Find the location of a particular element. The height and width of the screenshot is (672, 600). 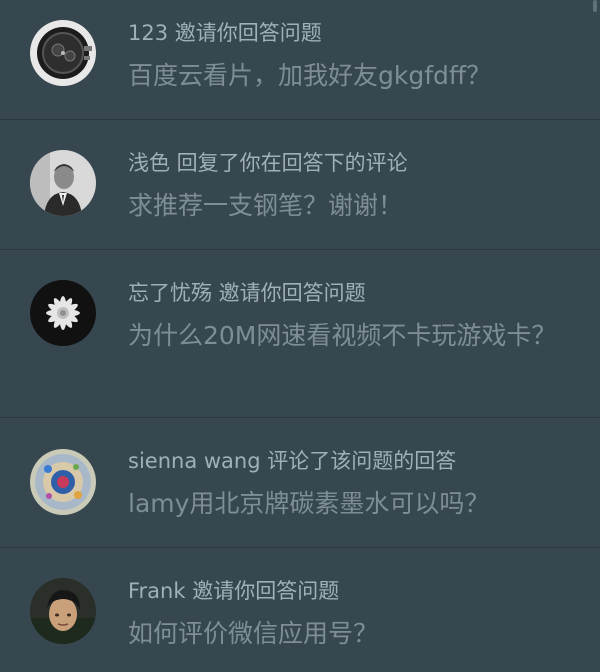

notification-actor: Frank 邀请你回答问题 is located at coordinates (233, 590).